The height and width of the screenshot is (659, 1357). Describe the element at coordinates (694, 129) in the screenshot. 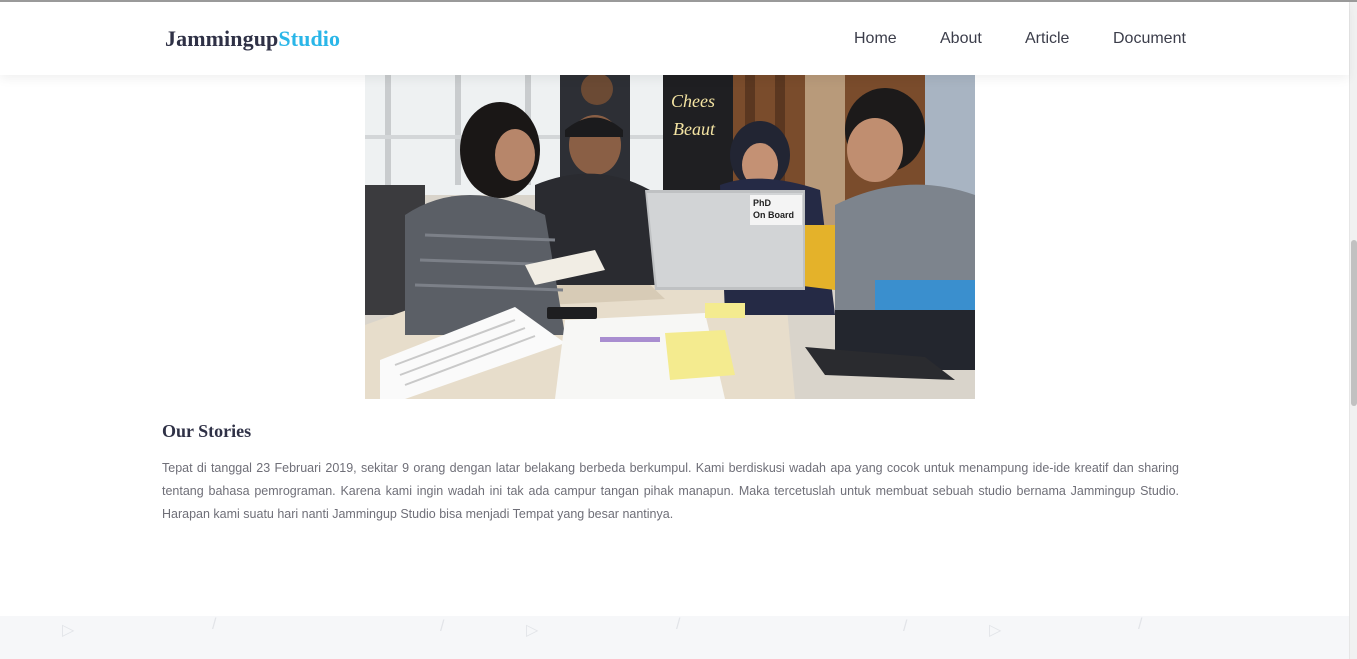

I see `svg-text: Beaut` at that location.